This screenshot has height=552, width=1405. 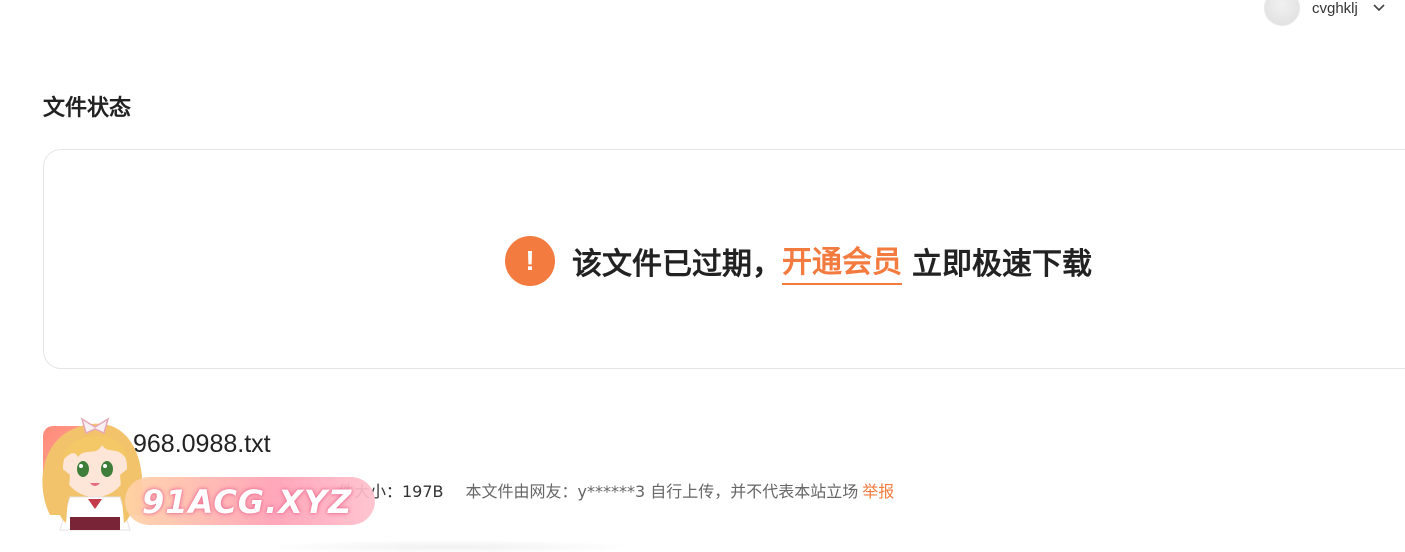 What do you see at coordinates (878, 491) in the screenshot?
I see `report-link: 举报` at bounding box center [878, 491].